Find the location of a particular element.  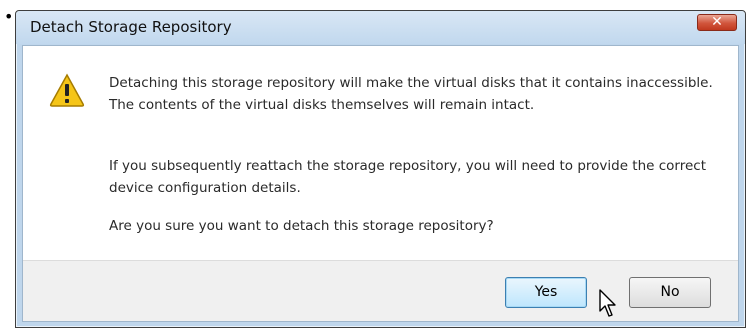

yes-button: Yes is located at coordinates (546, 292).